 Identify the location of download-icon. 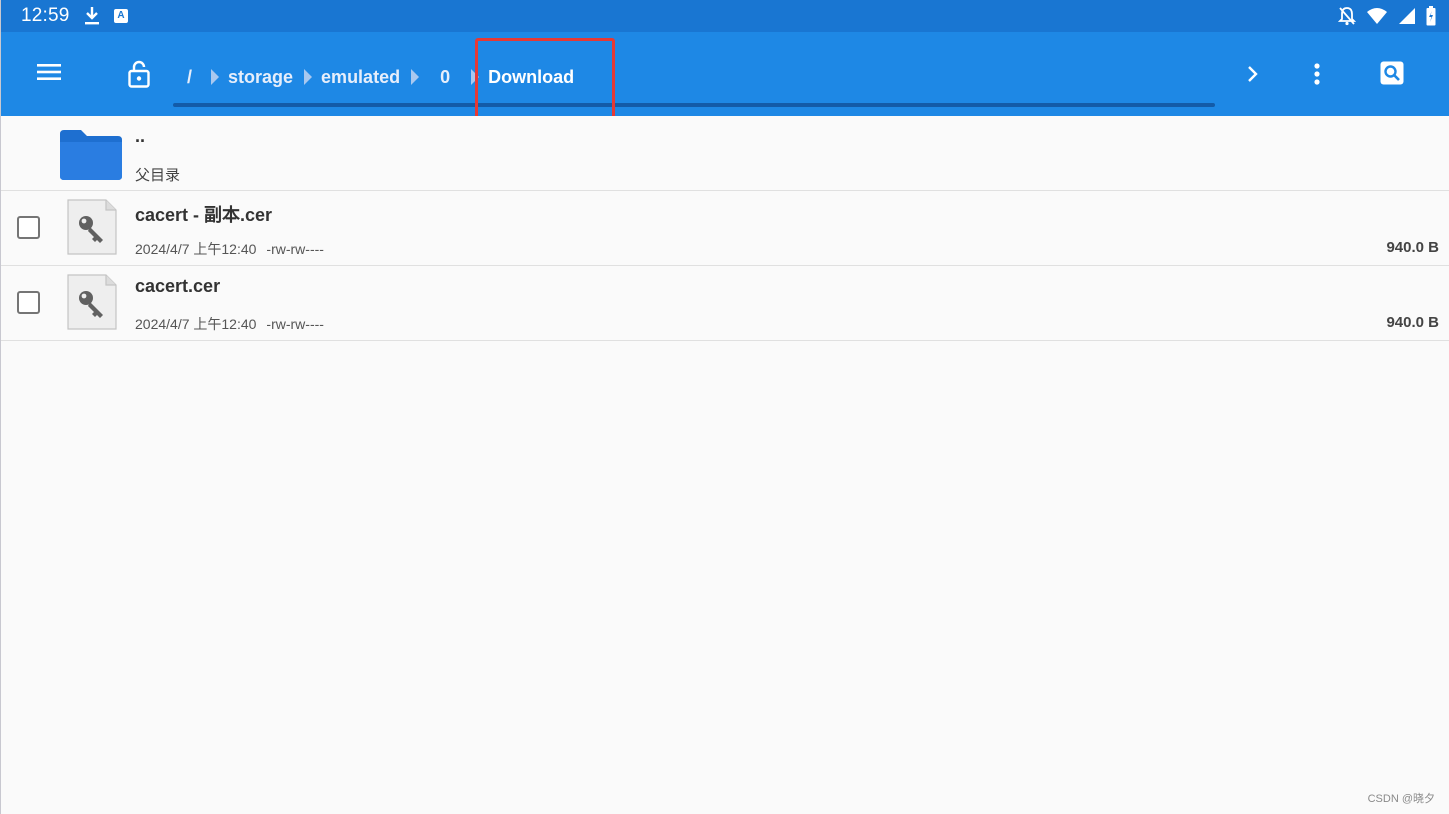
(92, 16).